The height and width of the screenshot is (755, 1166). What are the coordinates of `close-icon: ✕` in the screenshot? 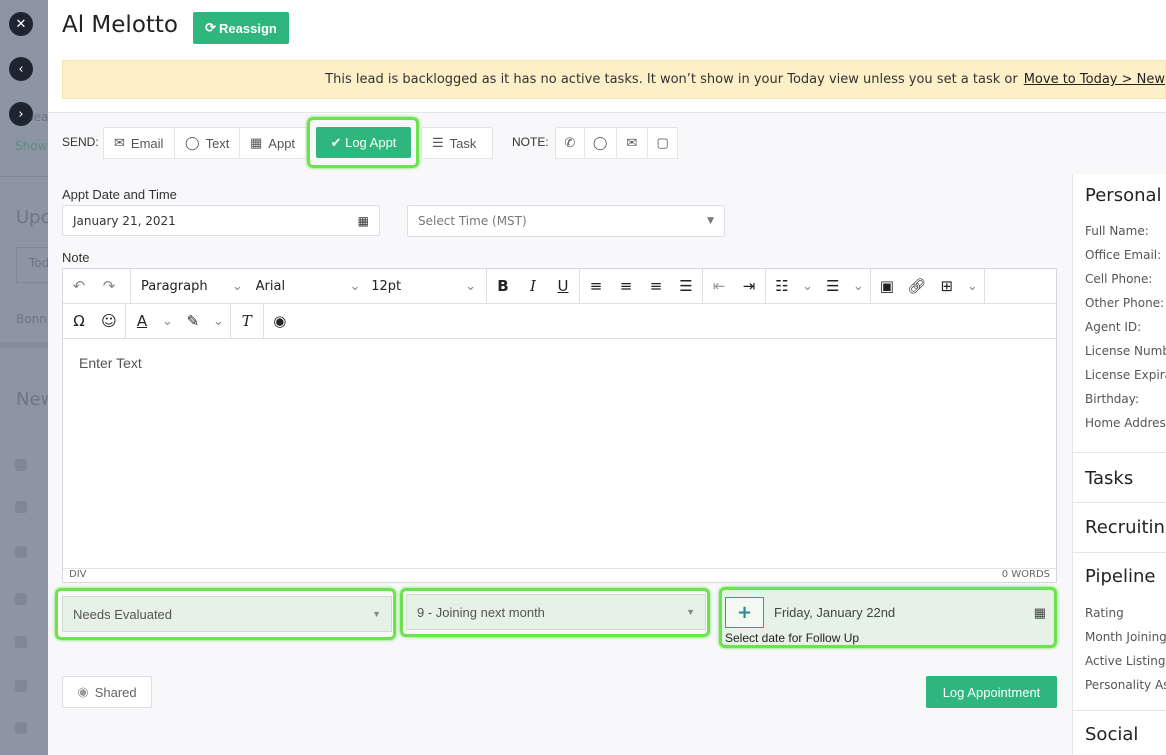 It's located at (21, 24).